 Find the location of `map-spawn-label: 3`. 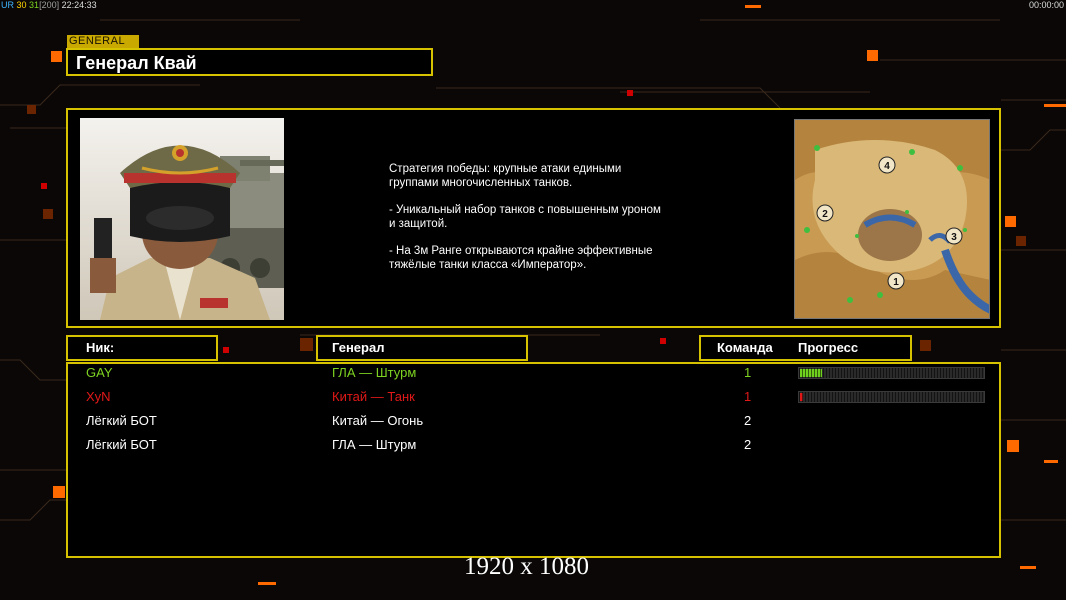

map-spawn-label: 3 is located at coordinates (954, 237).